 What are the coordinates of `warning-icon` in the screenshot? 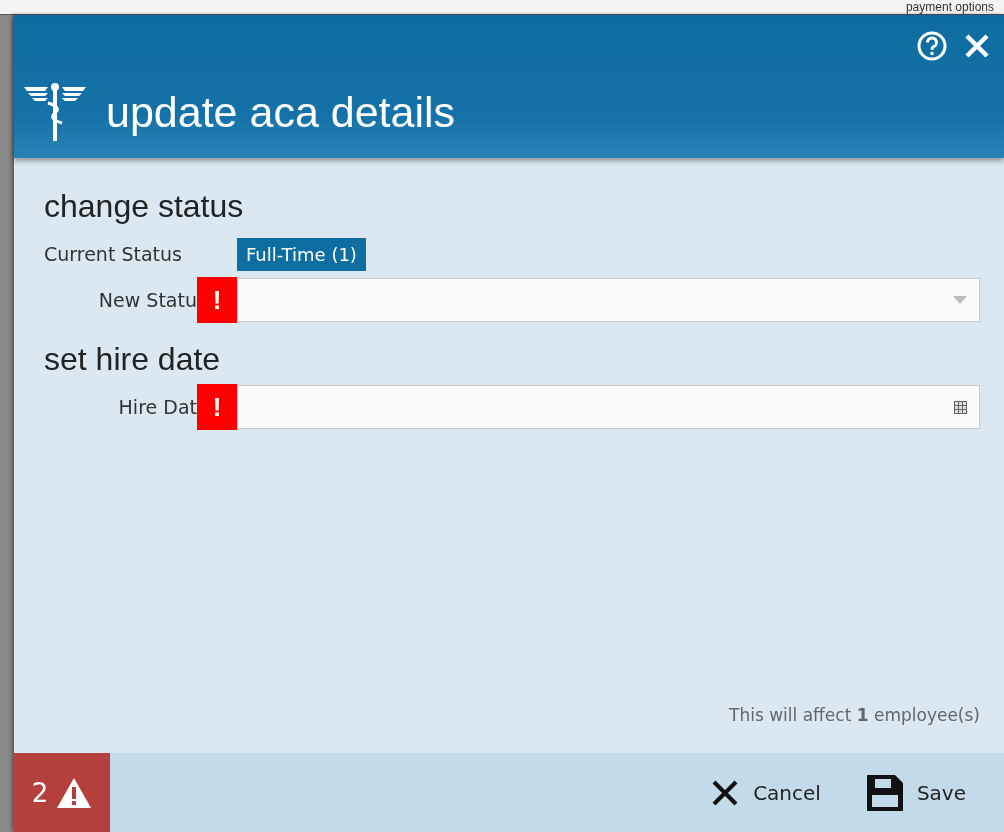 It's located at (74, 792).